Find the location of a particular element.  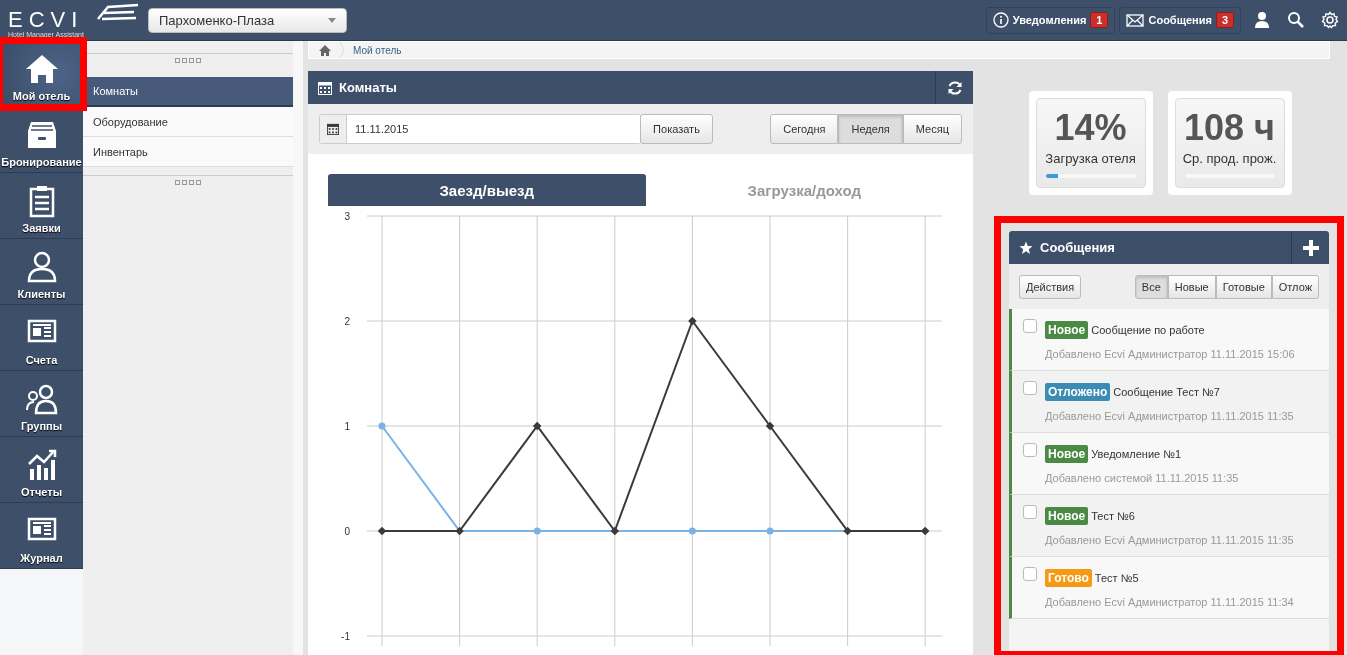

count-badge: 1 is located at coordinates (1099, 20).